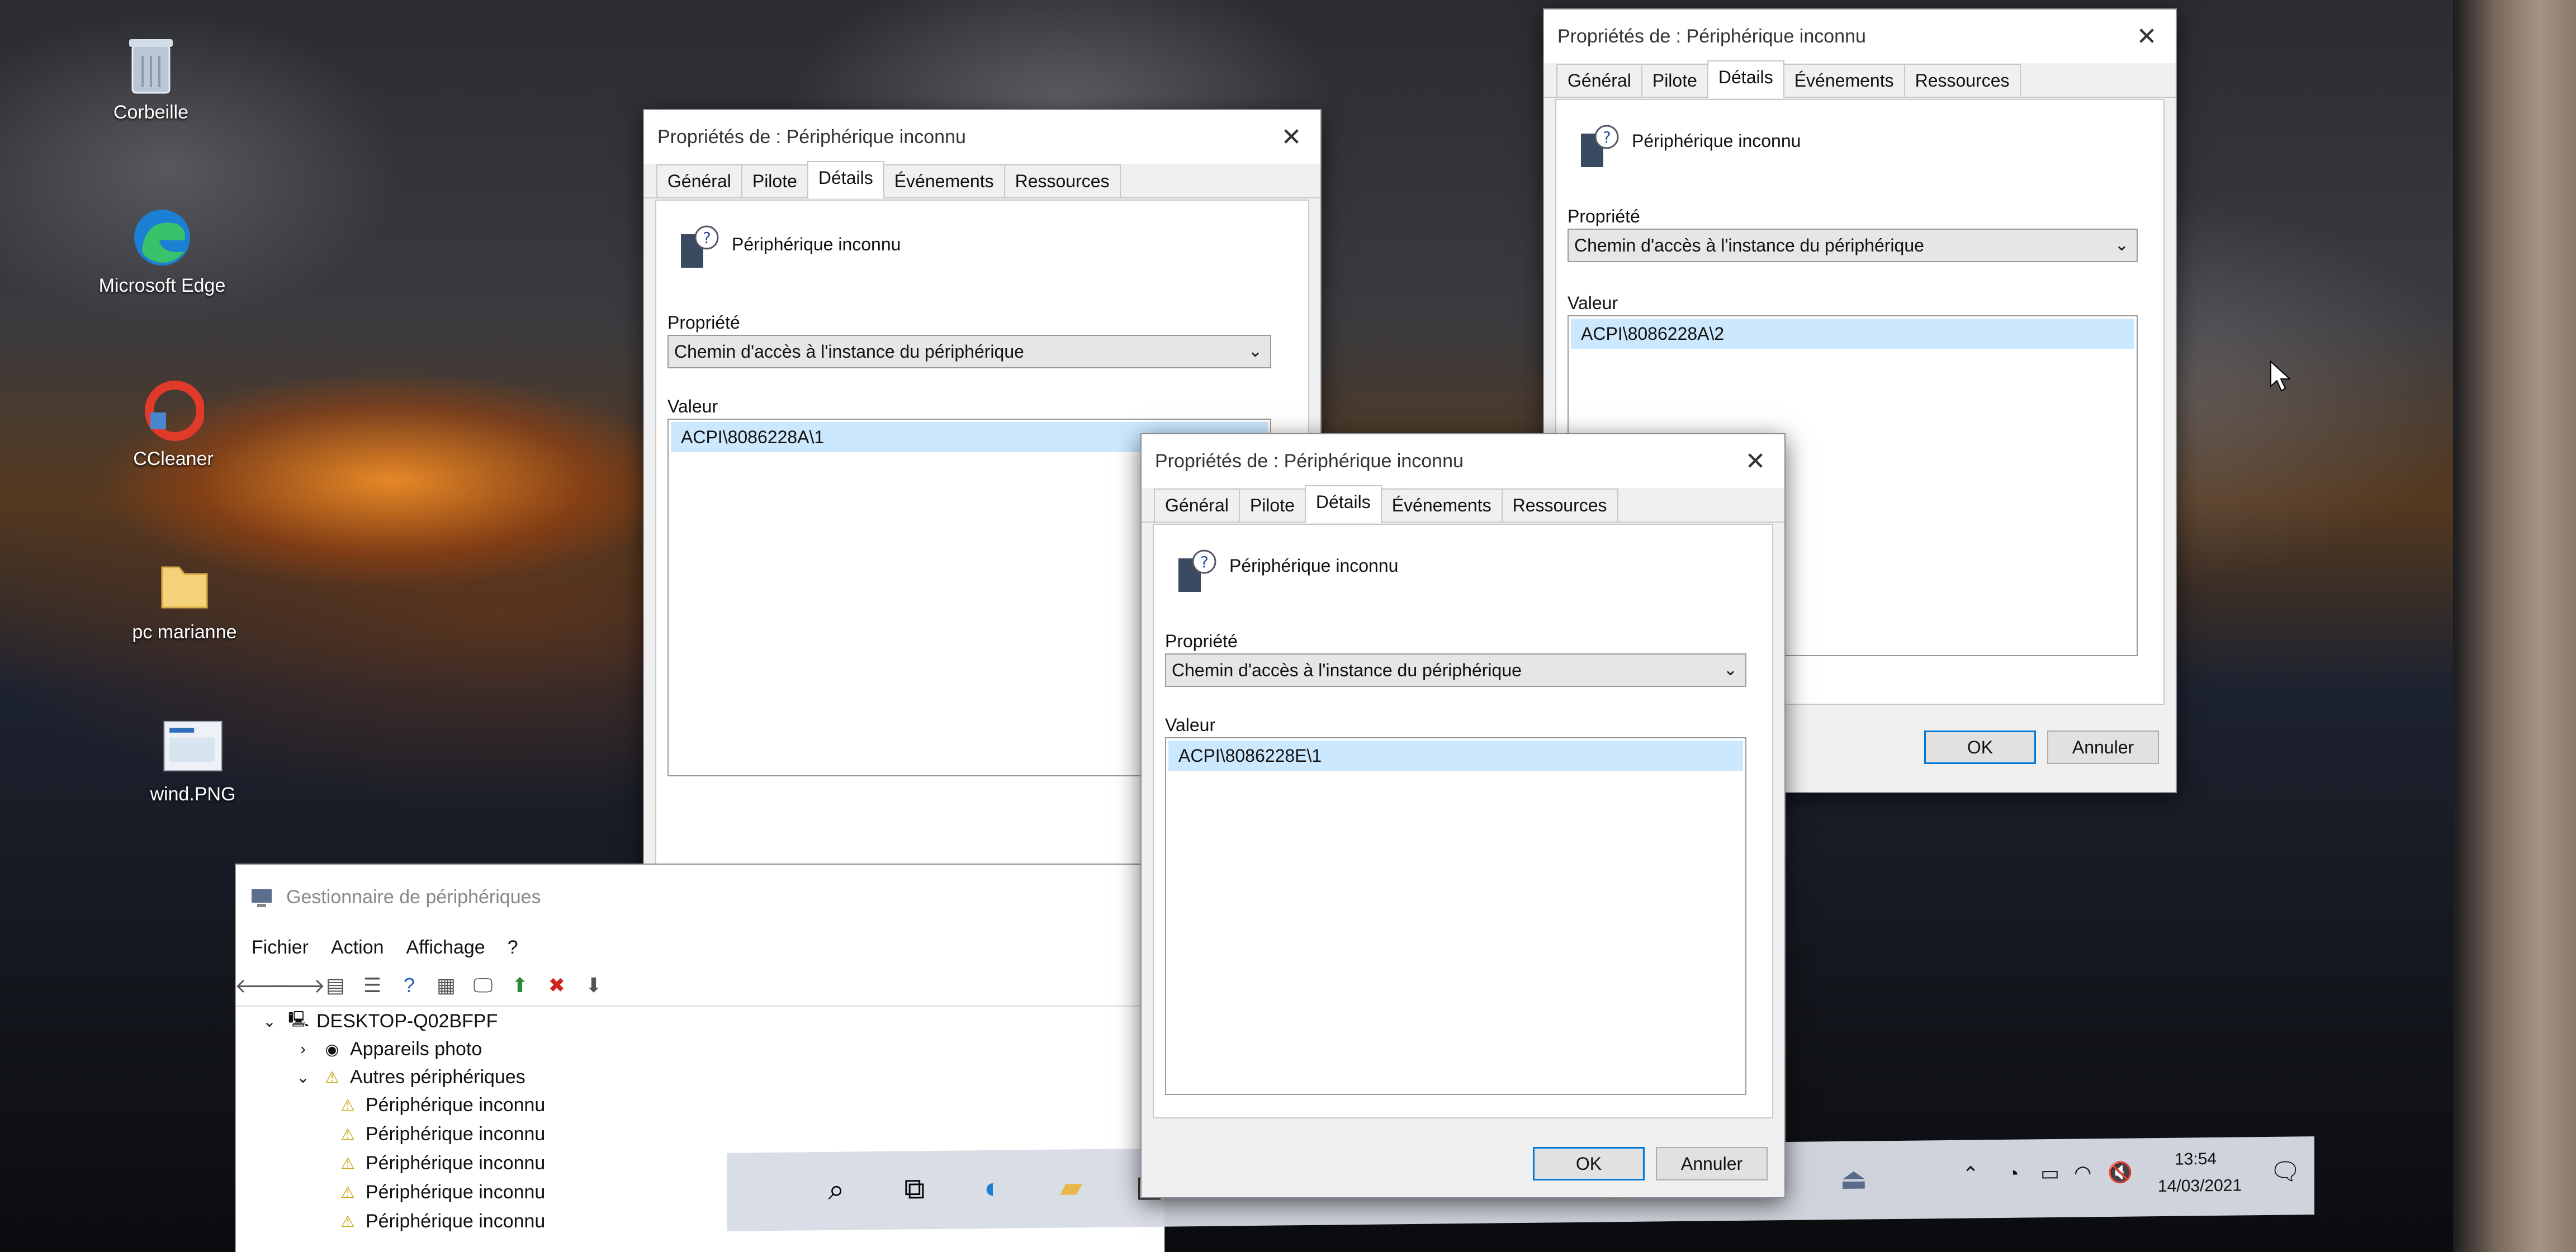  Describe the element at coordinates (416, 1049) in the screenshot. I see `tree-item-label: Appareils photo` at that location.